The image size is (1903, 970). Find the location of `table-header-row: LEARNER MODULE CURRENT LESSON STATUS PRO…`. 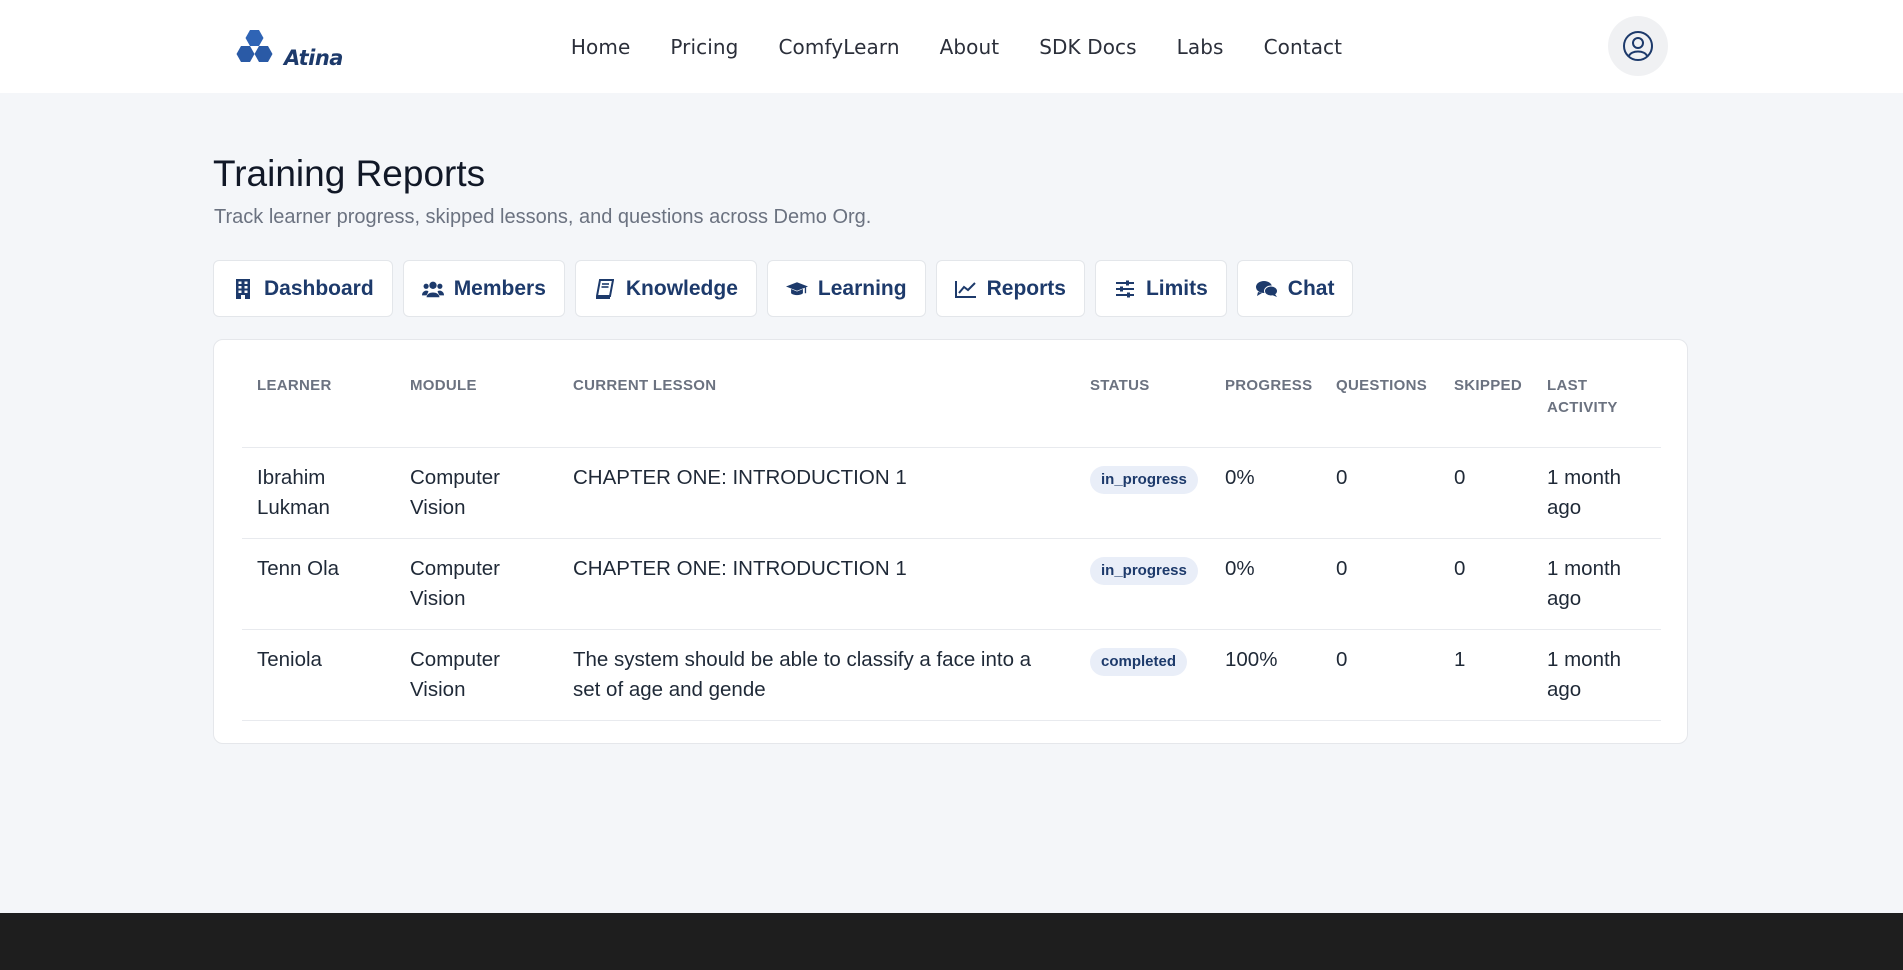

table-header-row: LEARNER MODULE CURRENT LESSON STATUS PRO… is located at coordinates (951, 411).